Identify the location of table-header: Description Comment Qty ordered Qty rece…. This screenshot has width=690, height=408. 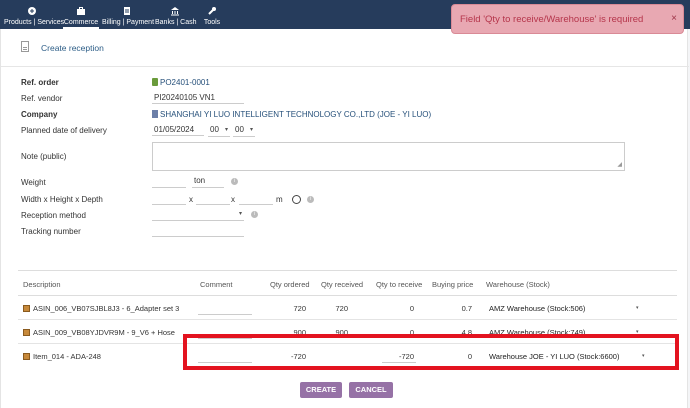
(347, 283).